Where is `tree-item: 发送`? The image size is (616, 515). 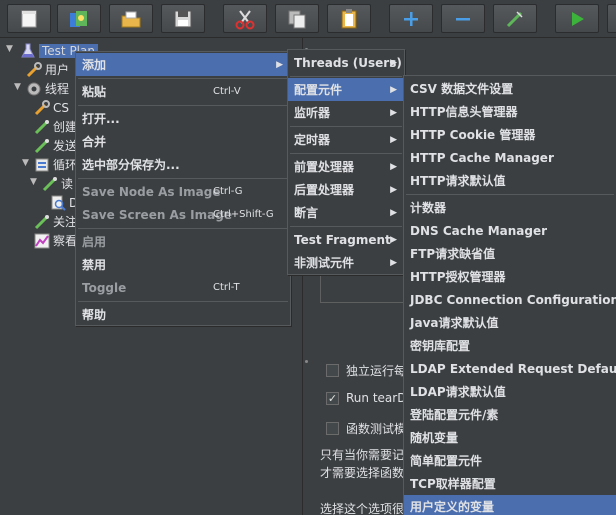
tree-item: 发送 is located at coordinates (55, 145).